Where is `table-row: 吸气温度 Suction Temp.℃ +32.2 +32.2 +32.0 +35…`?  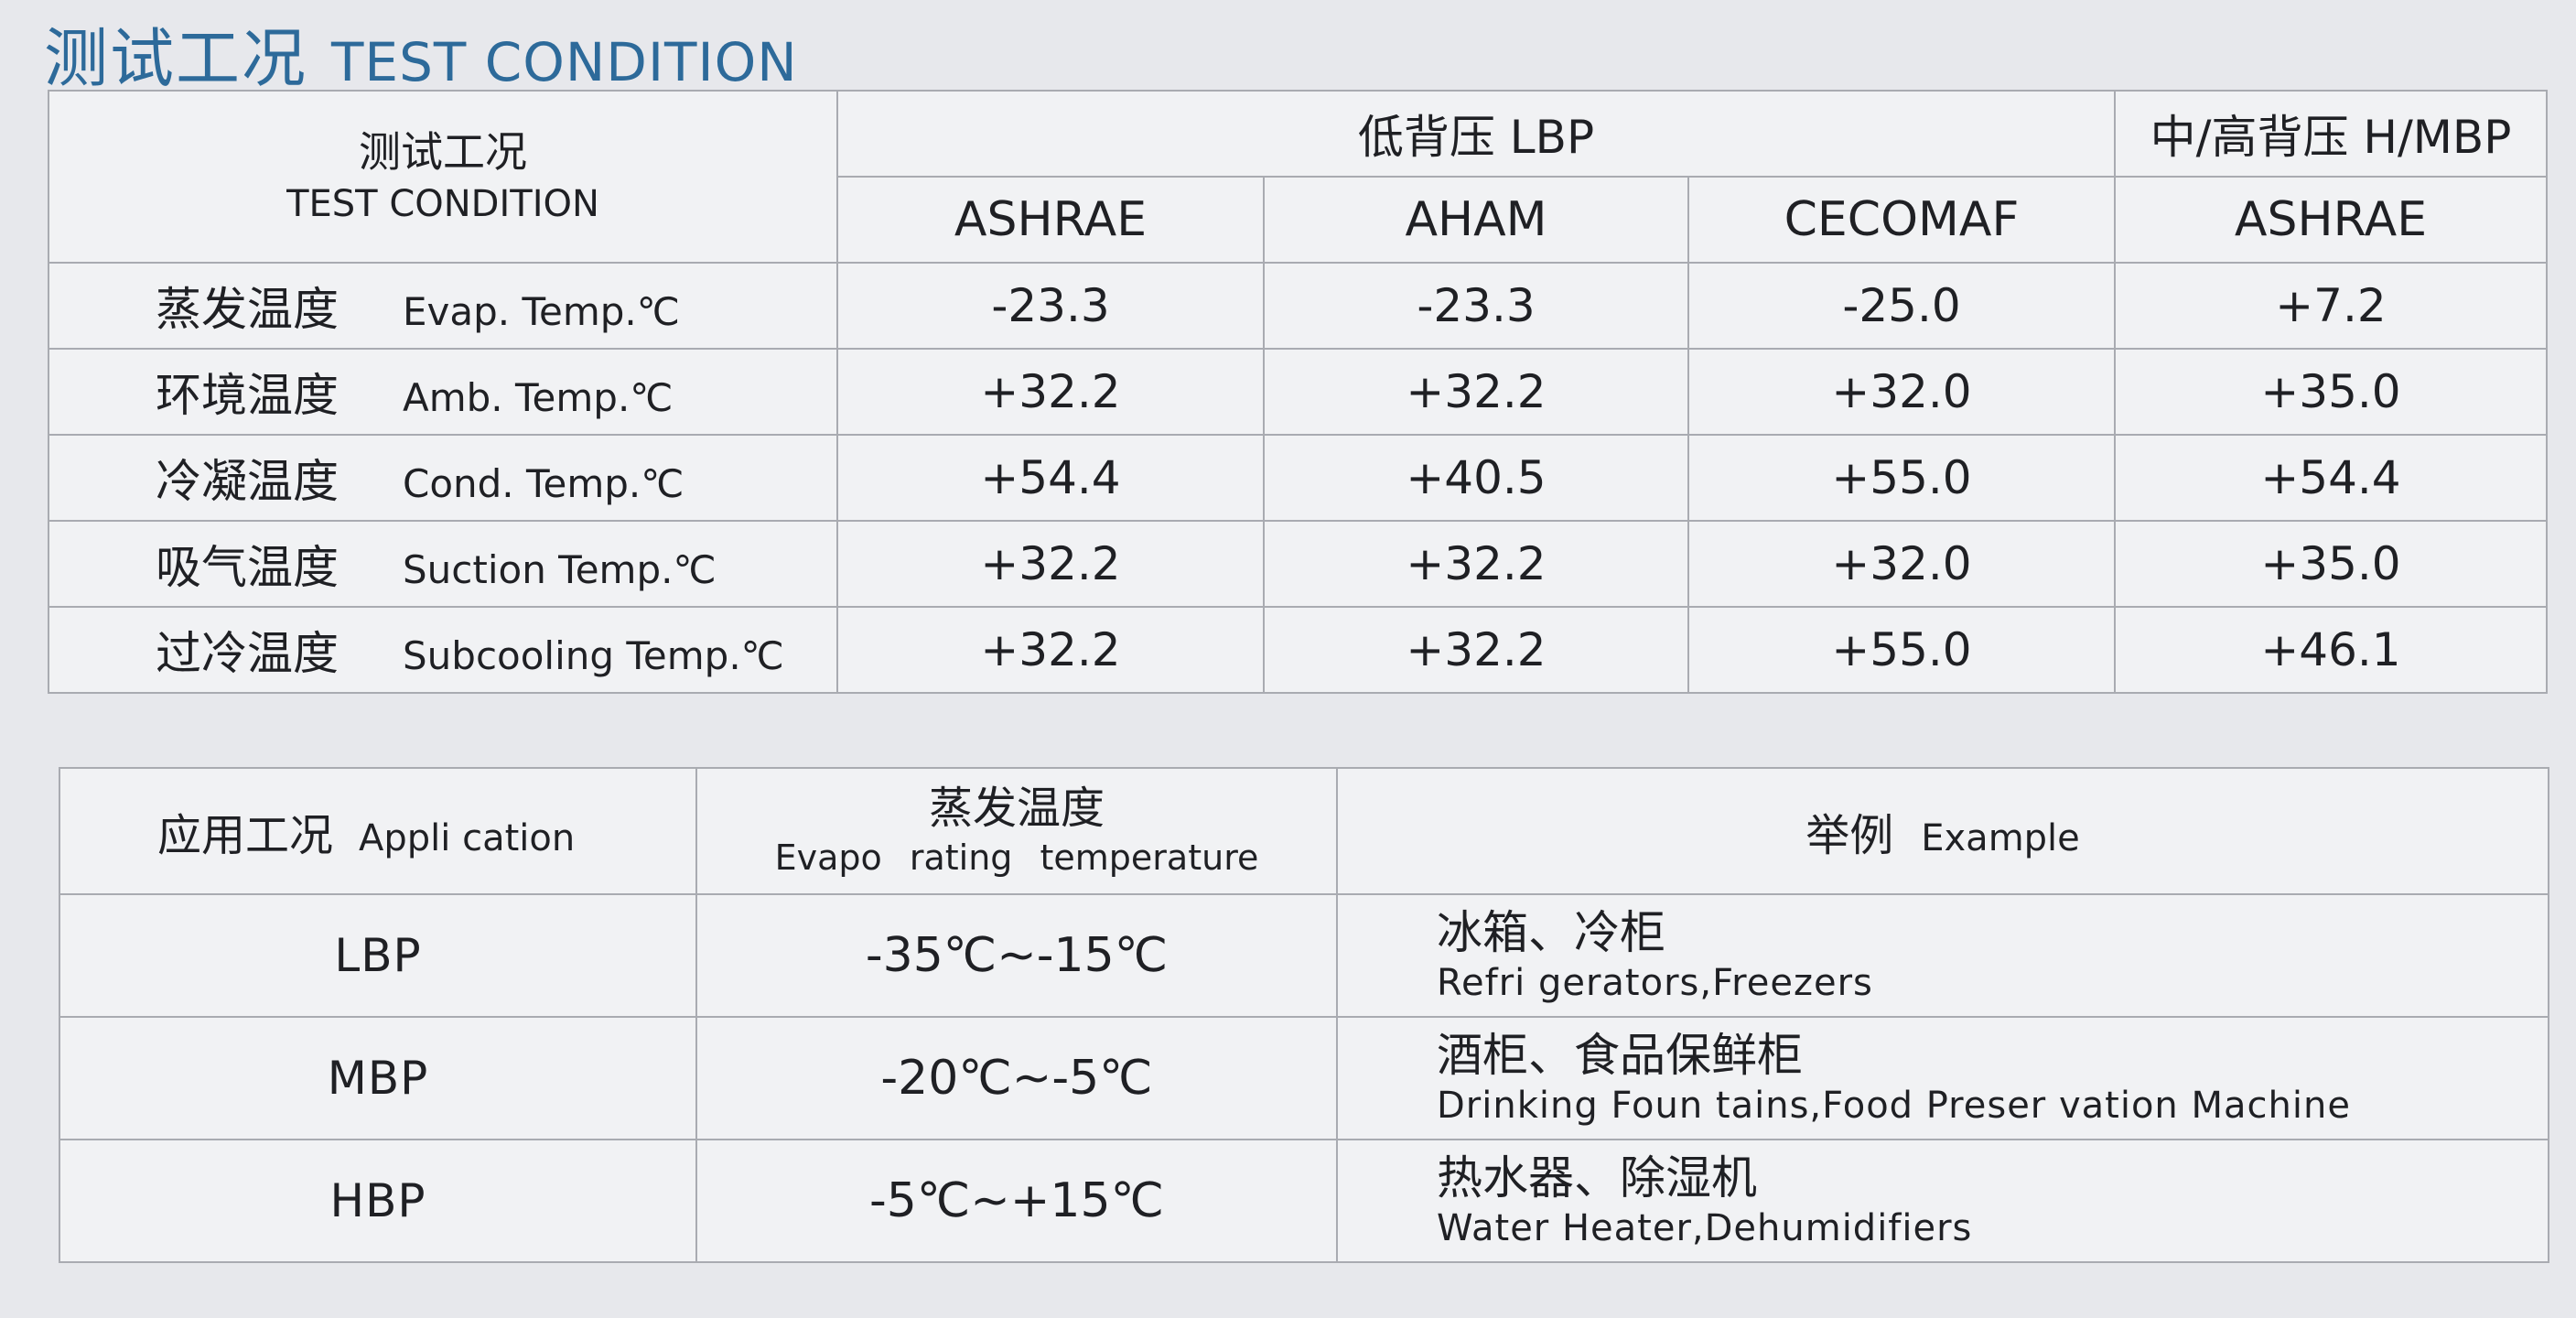 table-row: 吸气温度 Suction Temp.℃ +32.2 +32.2 +32.0 +35… is located at coordinates (1298, 564).